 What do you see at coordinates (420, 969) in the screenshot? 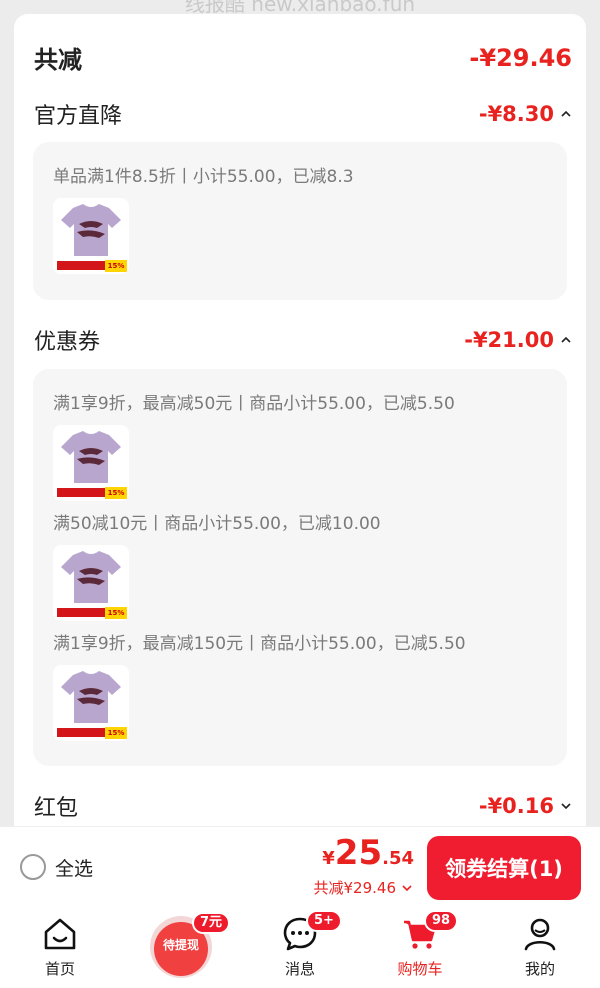
I see `tab-cart-label: 购物车` at bounding box center [420, 969].